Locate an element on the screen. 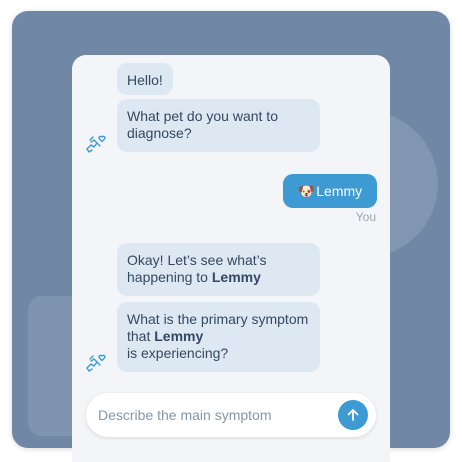  message-text: What pet do you want to diagnose? is located at coordinates (202, 124).